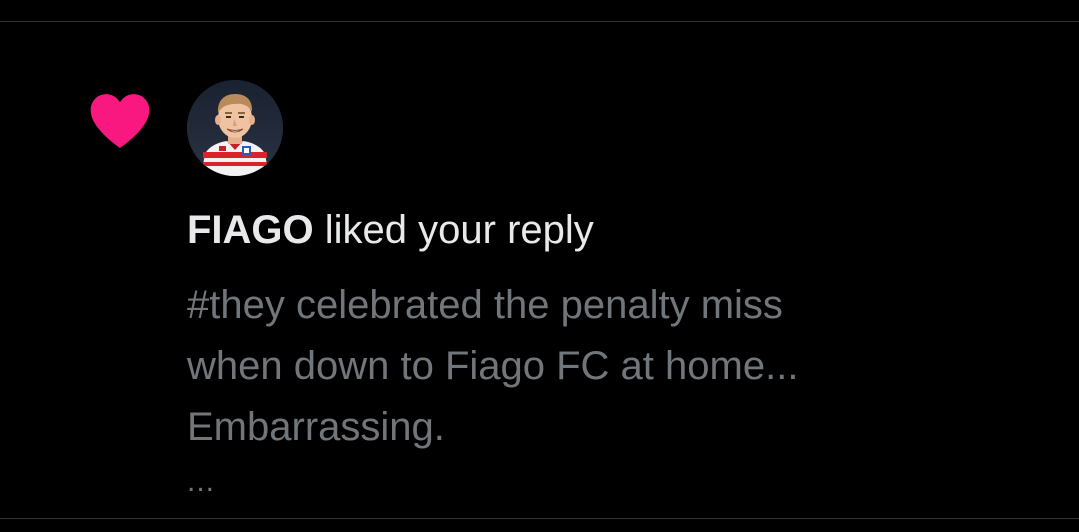  I want to click on bottom-divider, so click(539, 518).